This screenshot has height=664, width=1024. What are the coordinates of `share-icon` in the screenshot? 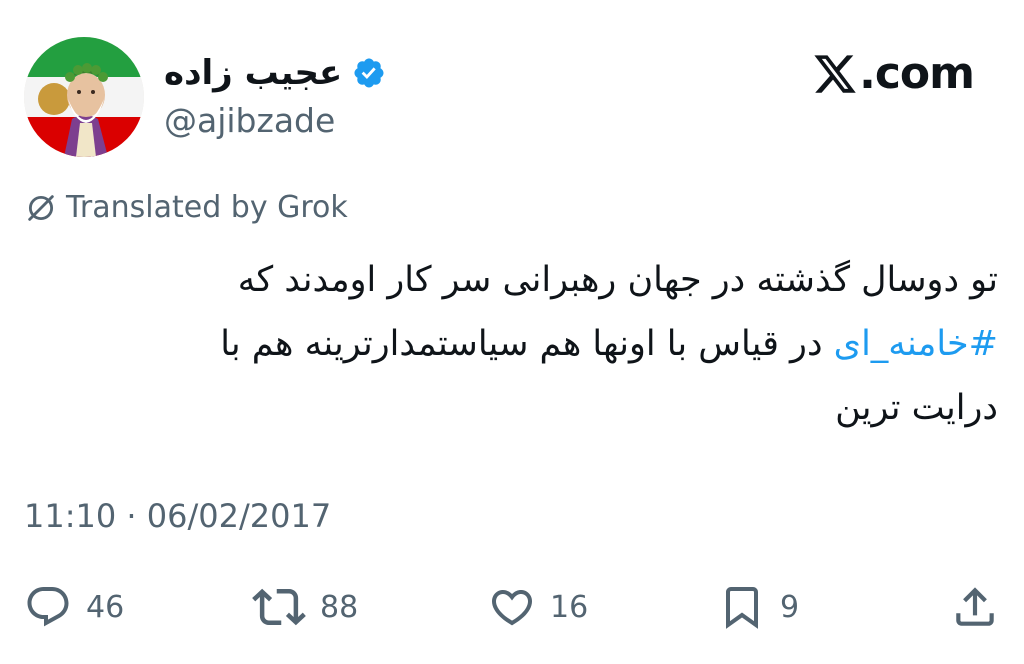 It's located at (975, 607).